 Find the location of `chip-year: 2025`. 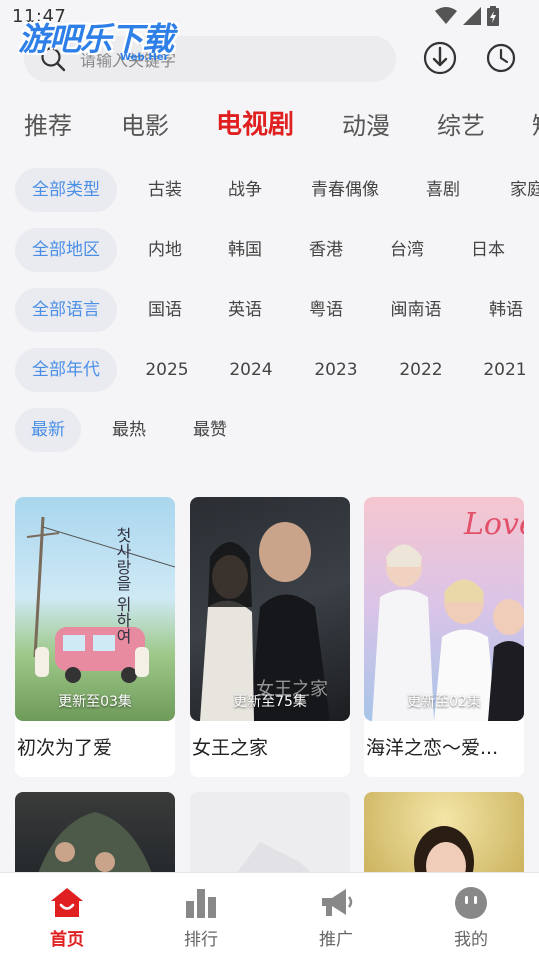

chip-year: 2025 is located at coordinates (167, 370).